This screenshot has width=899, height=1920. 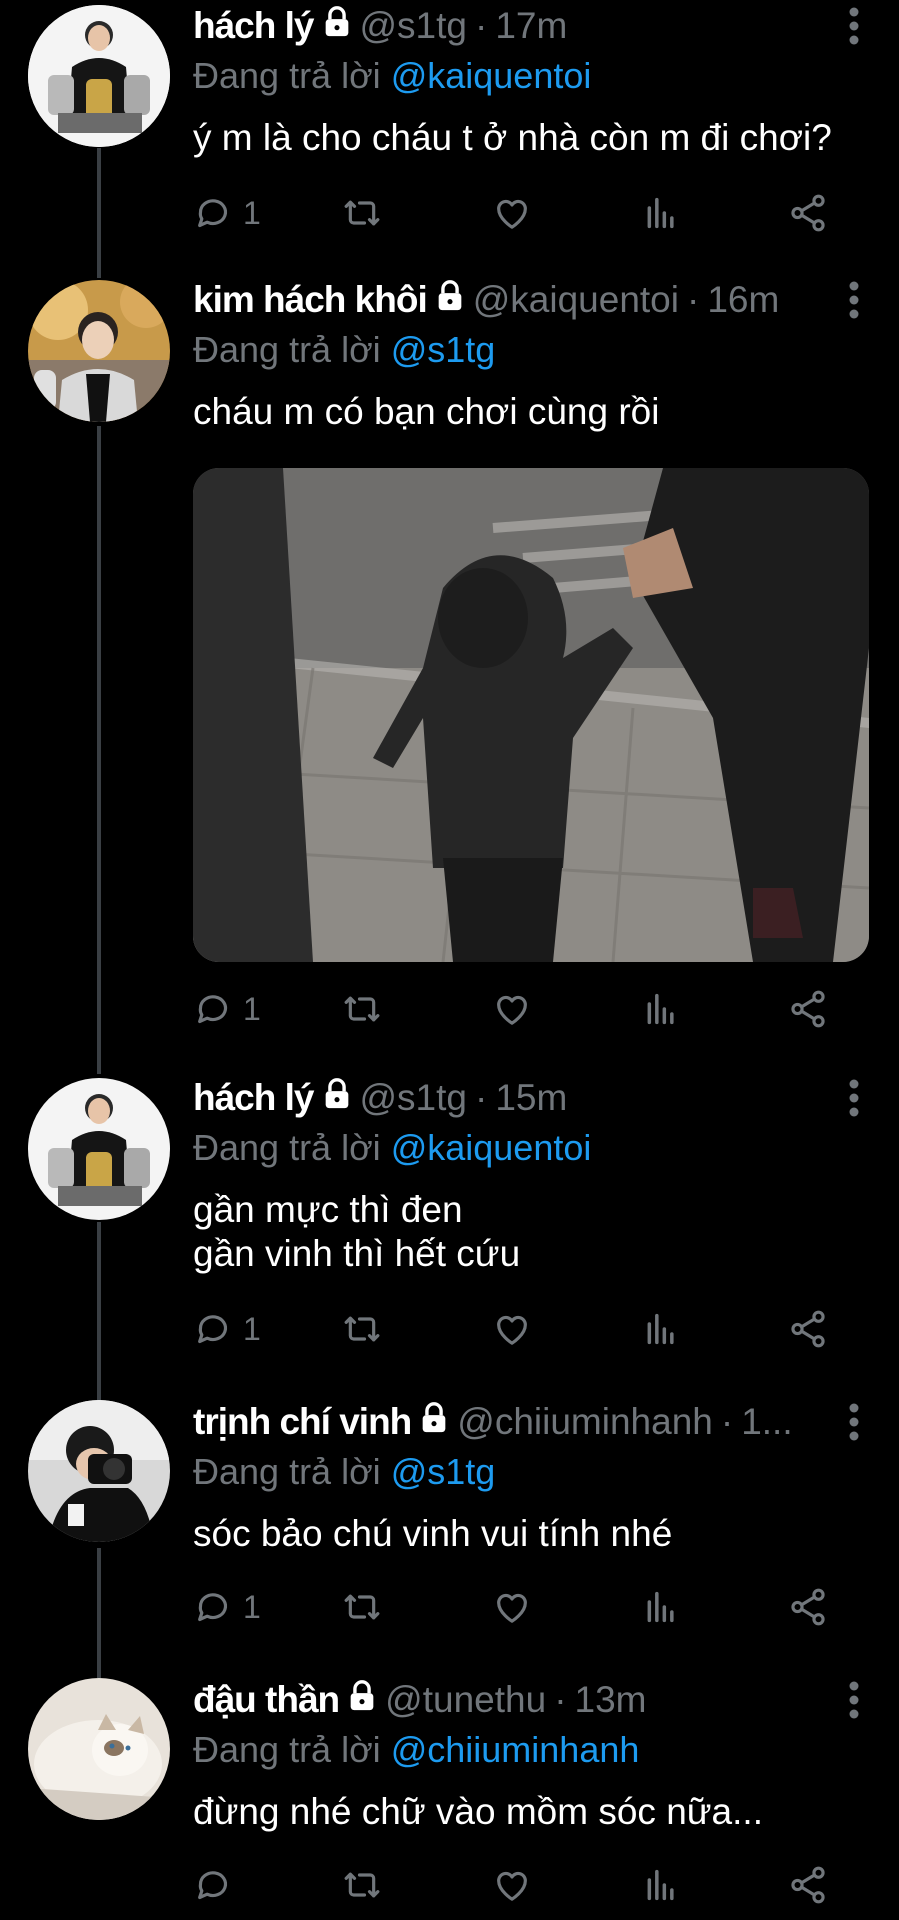 I want to click on timestamp: 16m, so click(x=743, y=300).